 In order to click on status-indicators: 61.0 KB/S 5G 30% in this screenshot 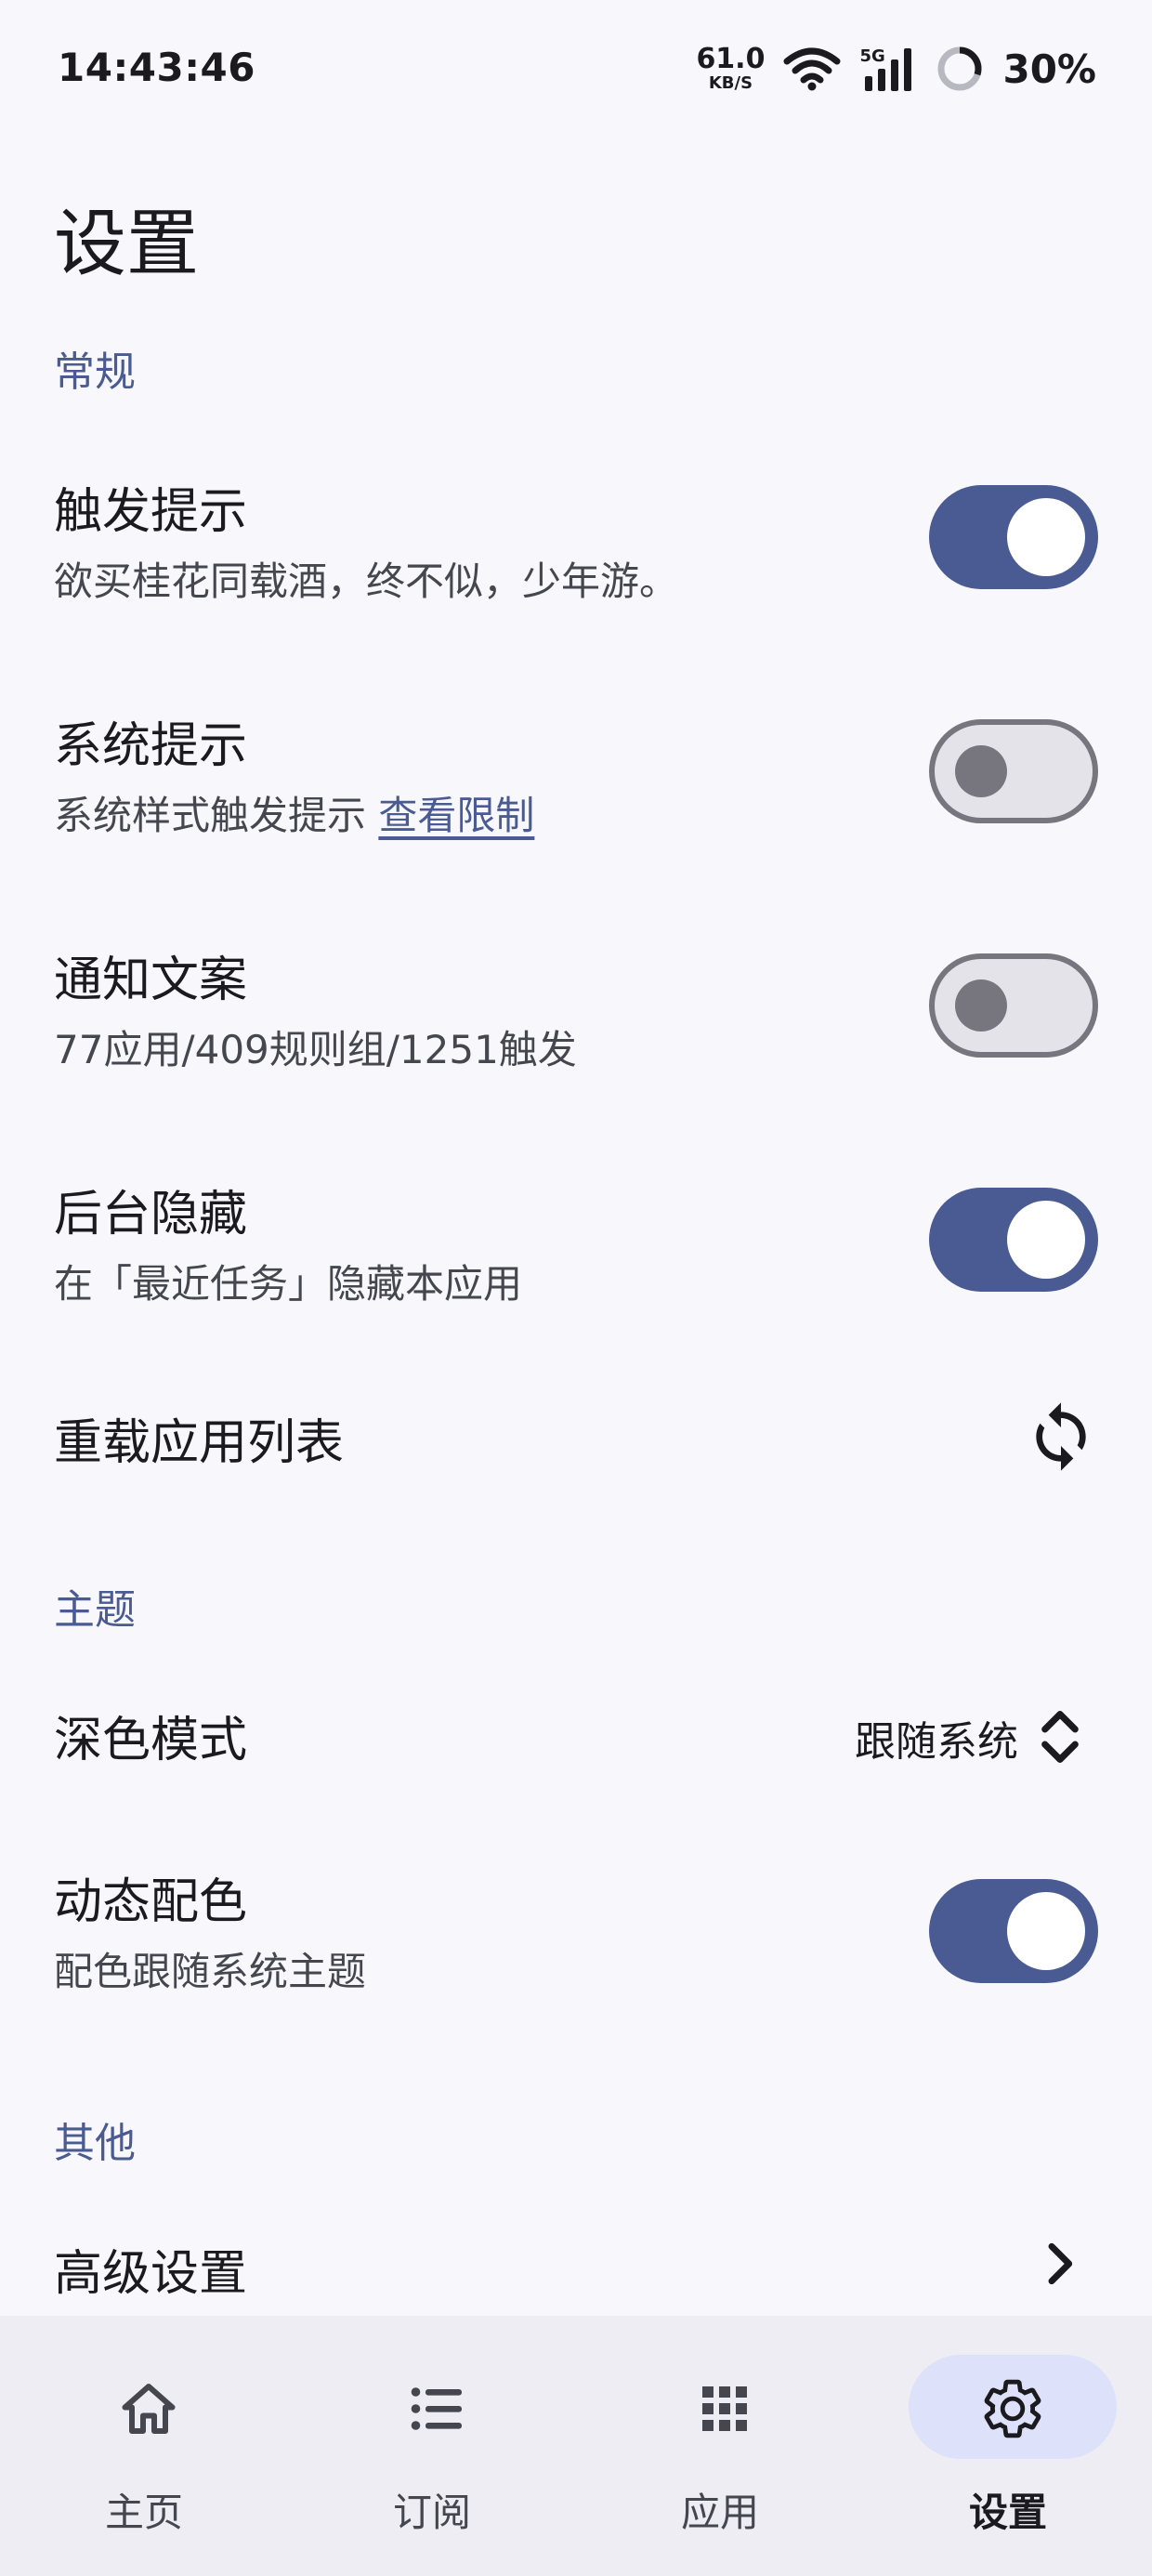, I will do `click(896, 68)`.